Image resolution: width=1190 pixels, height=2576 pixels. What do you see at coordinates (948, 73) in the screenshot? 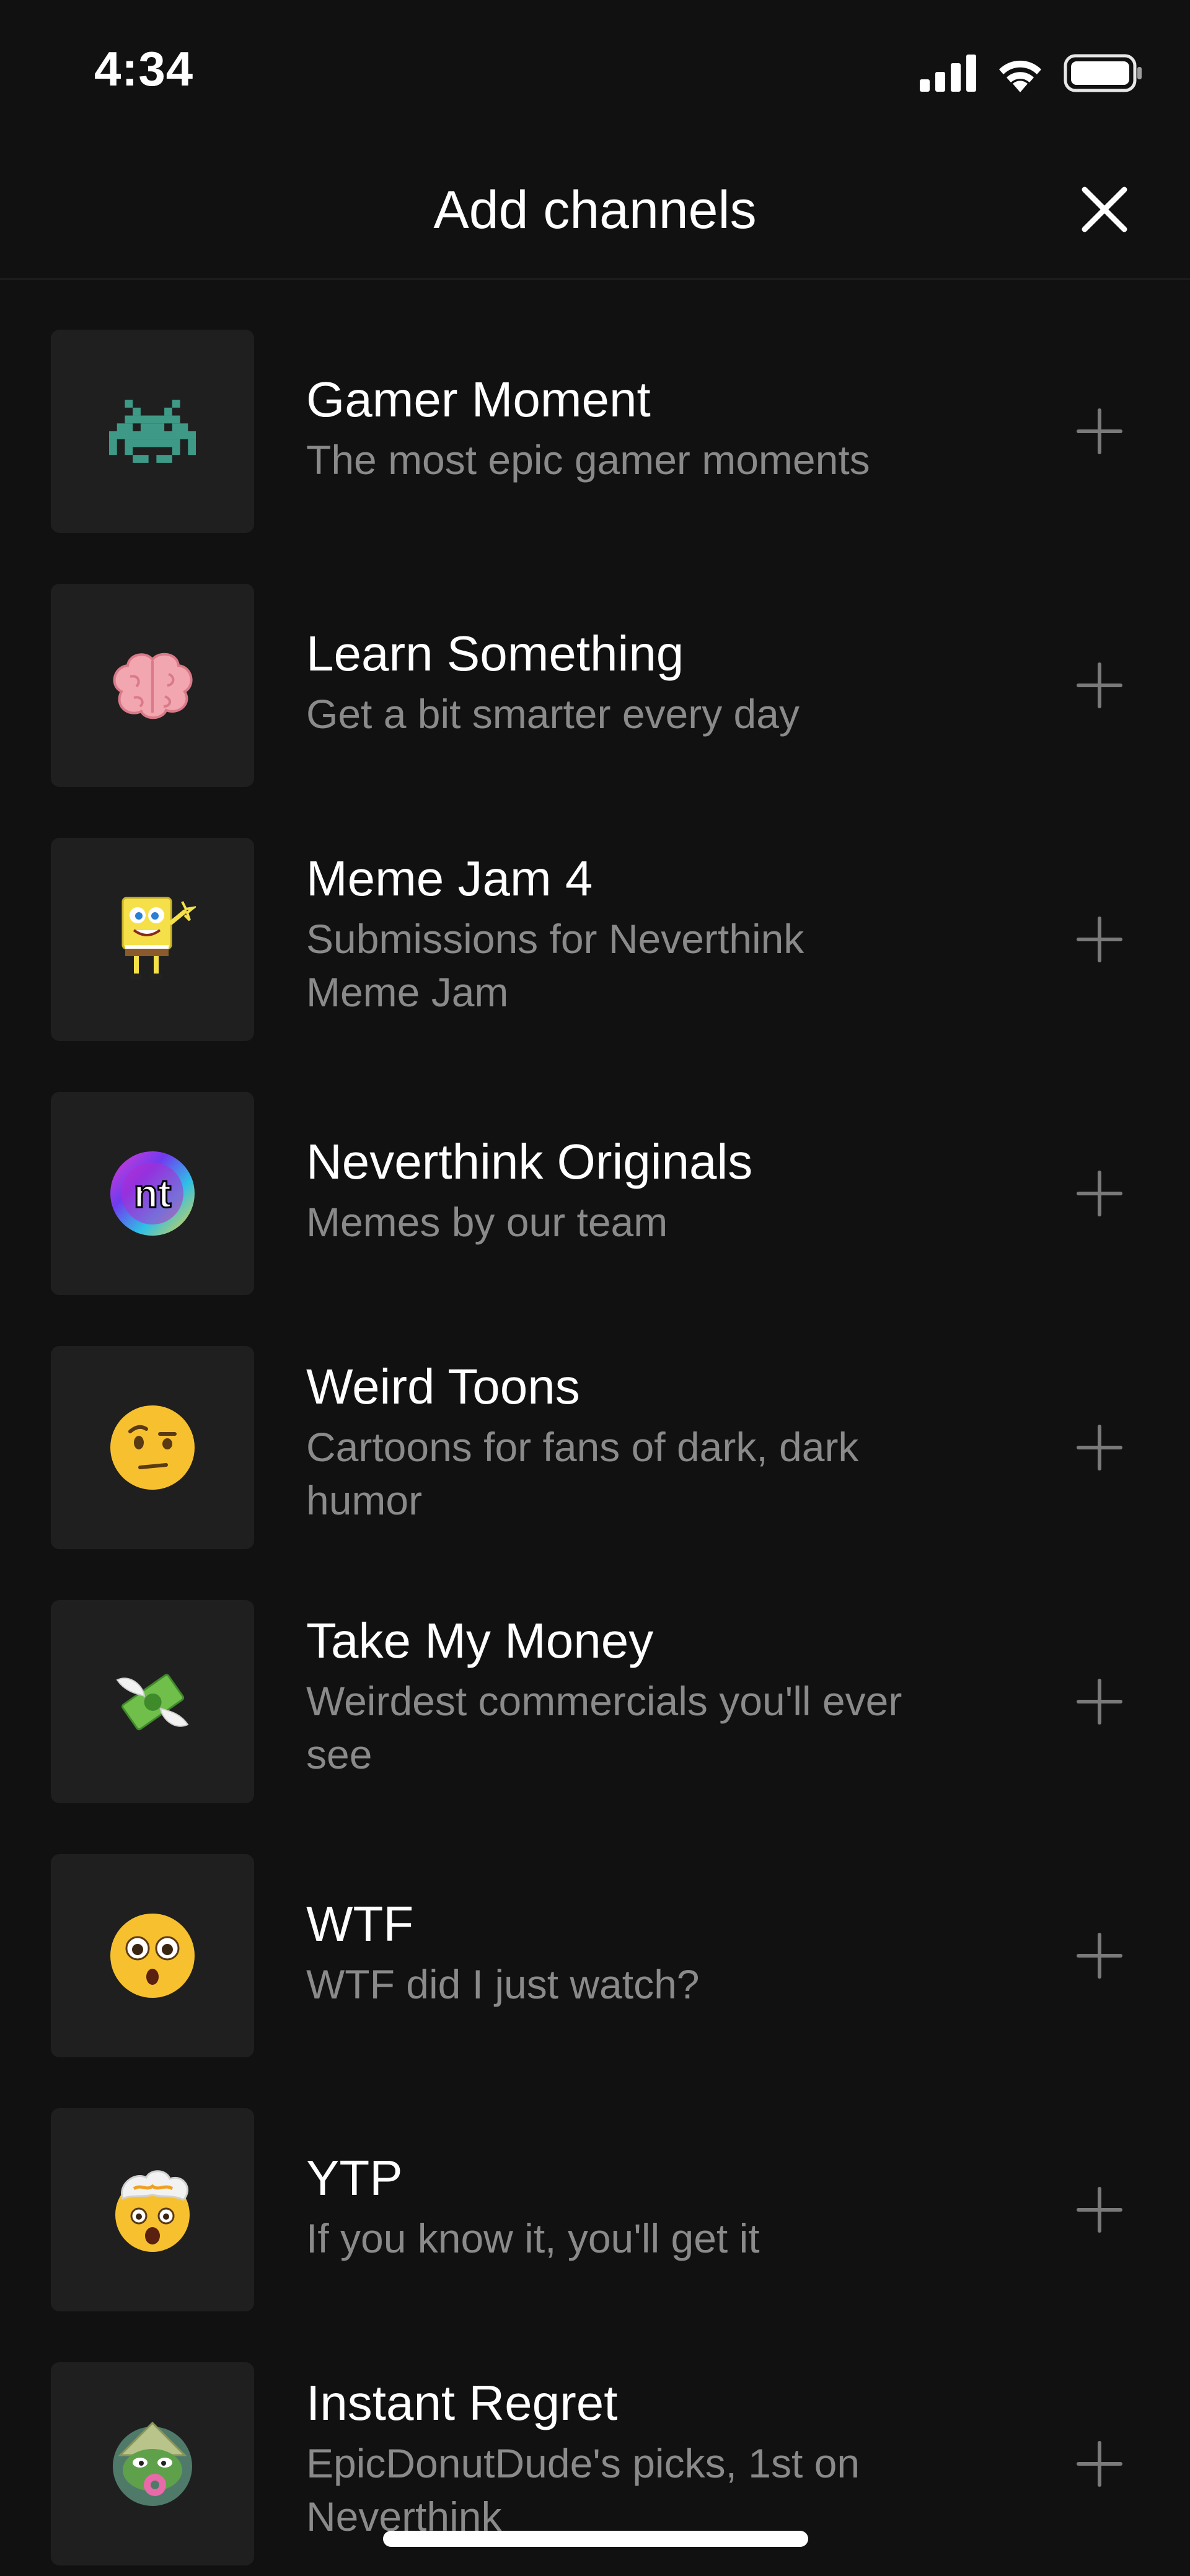
I see `cellular-signal-icon` at bounding box center [948, 73].